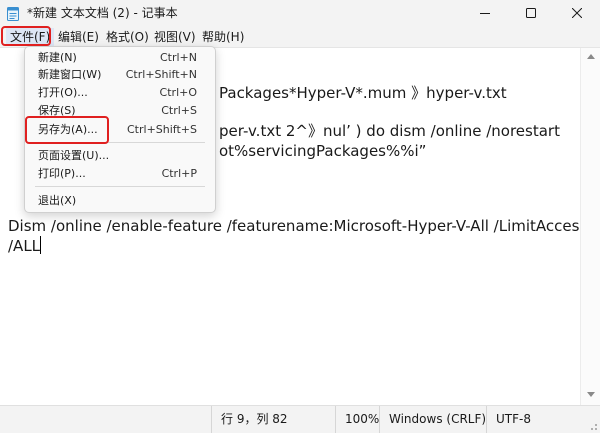 Image resolution: width=600 pixels, height=433 pixels. I want to click on menu-file: 文件(F), so click(30, 37).